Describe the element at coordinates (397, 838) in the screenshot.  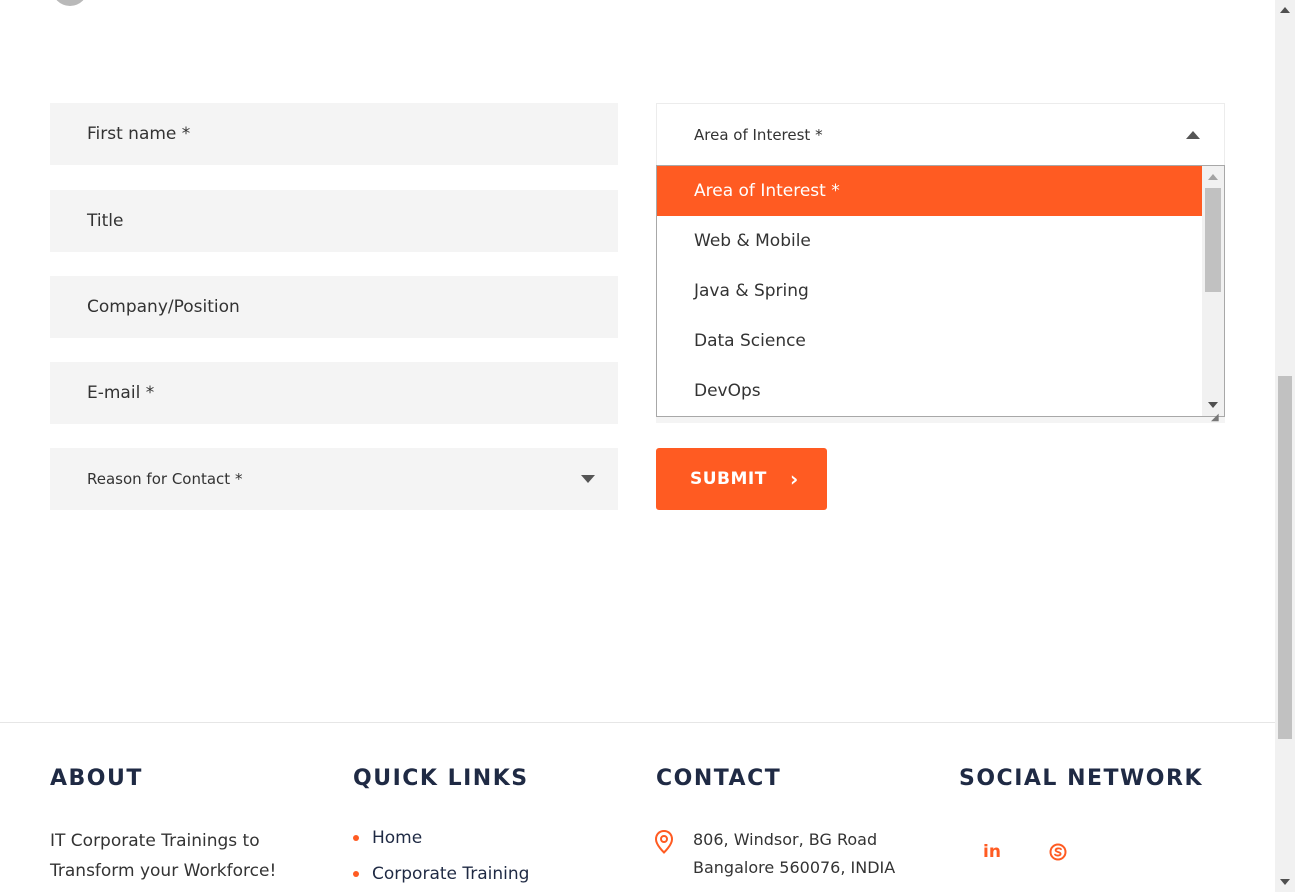
I see `quick-link-label: Home` at that location.